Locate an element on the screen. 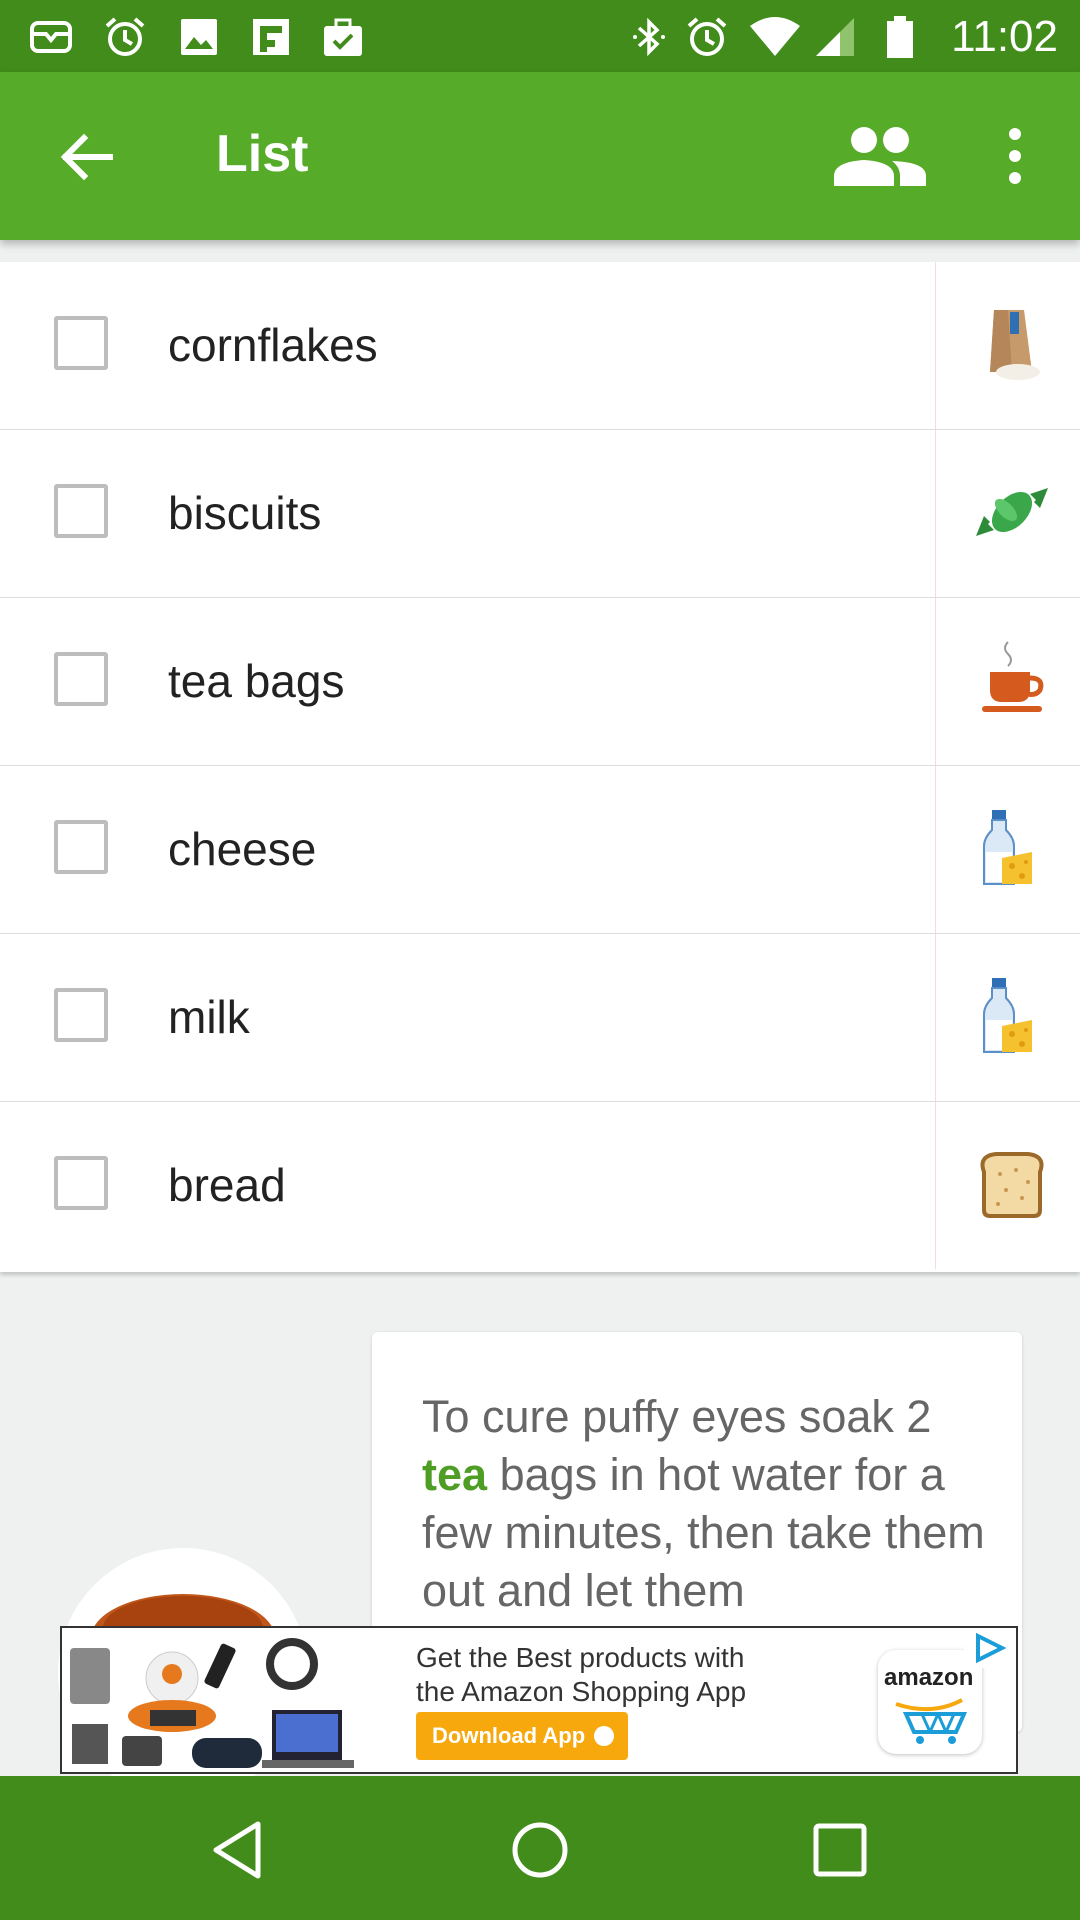 The width and height of the screenshot is (1080, 1920). nav-recents-button is located at coordinates (840, 1850).